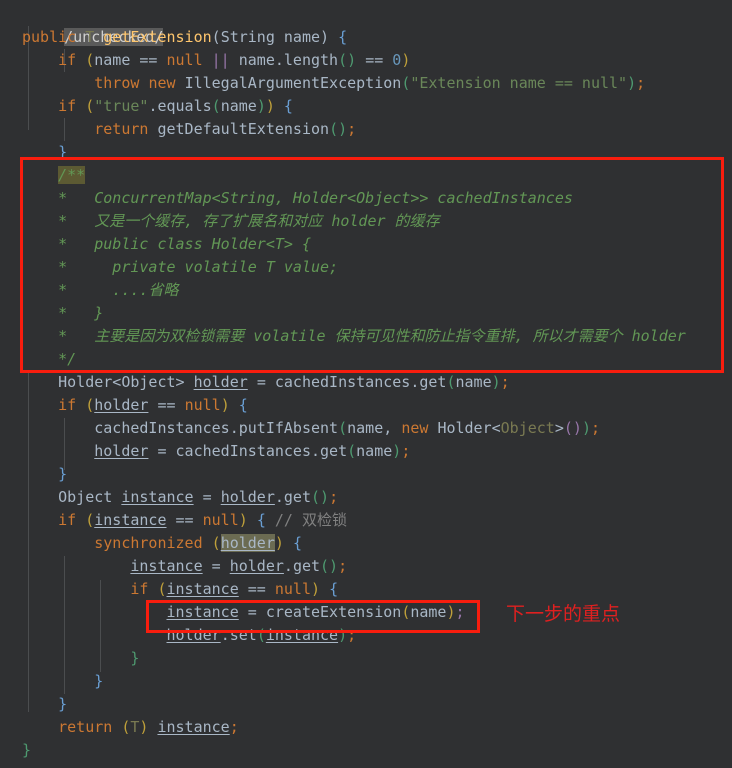  What do you see at coordinates (118, 290) in the screenshot?
I see `code-line-13: * ....省略` at bounding box center [118, 290].